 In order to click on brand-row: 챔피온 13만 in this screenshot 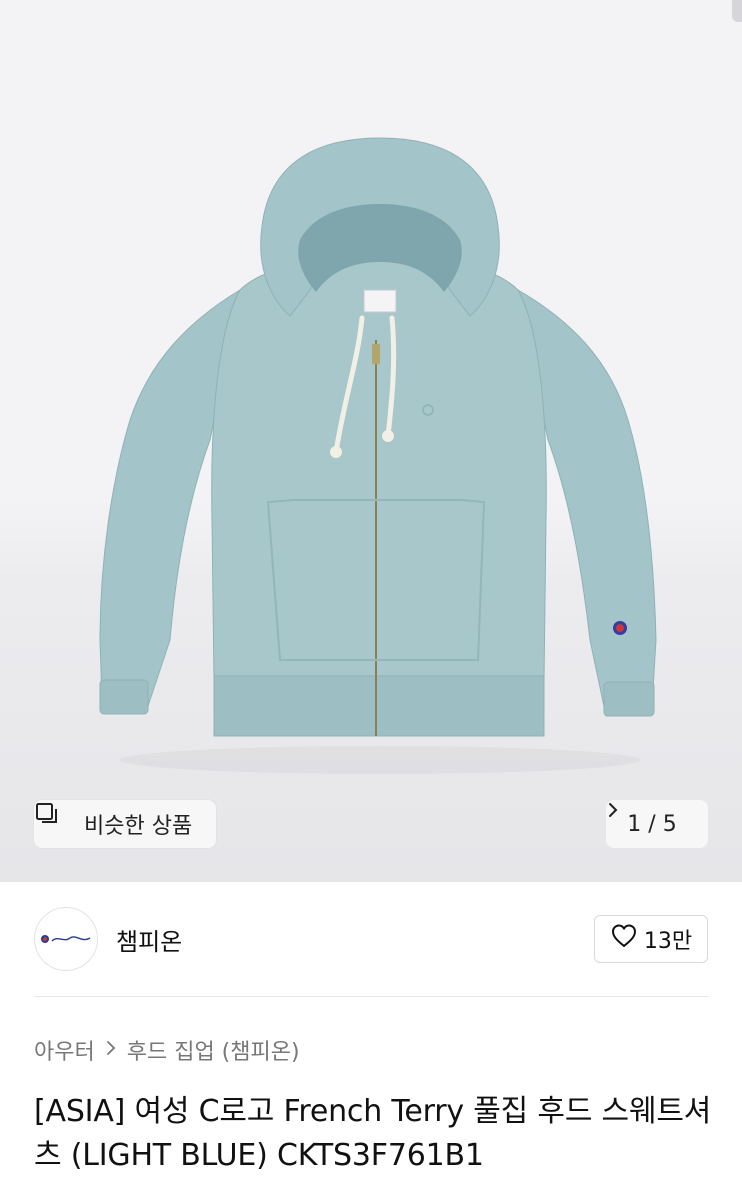, I will do `click(371, 939)`.